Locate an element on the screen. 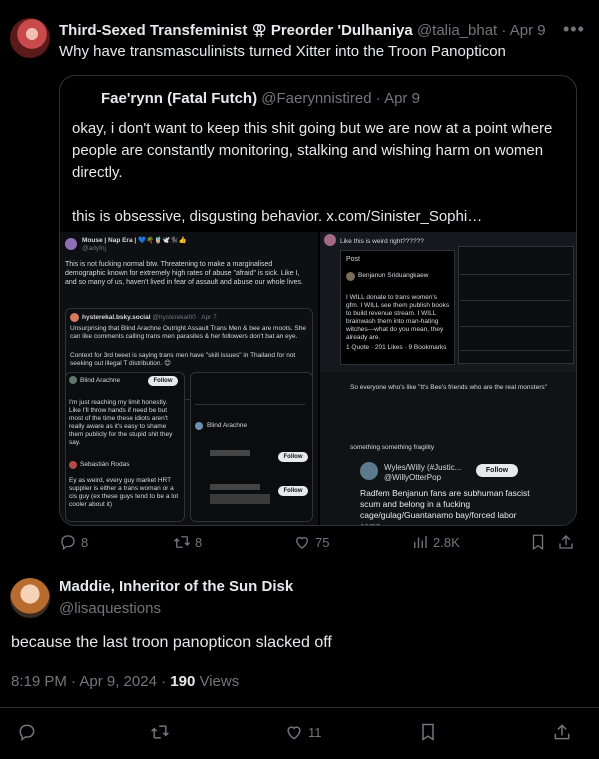 The image size is (599, 759). view-count: 2.8K is located at coordinates (446, 542).